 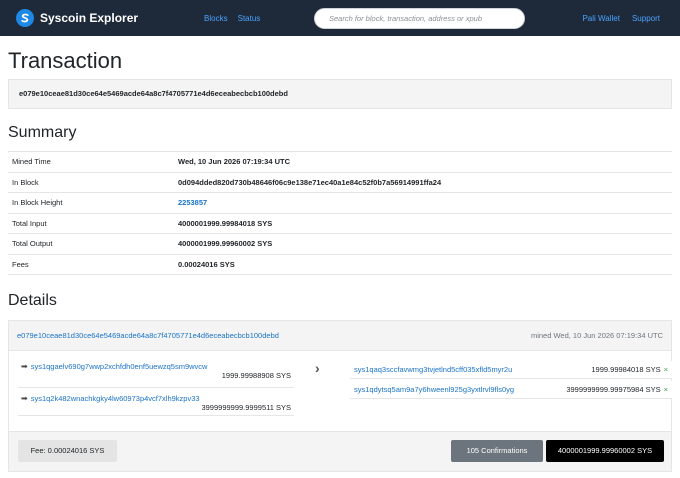 What do you see at coordinates (256, 375) in the screenshot?
I see `input-amount: 1999.99988908 SYS` at bounding box center [256, 375].